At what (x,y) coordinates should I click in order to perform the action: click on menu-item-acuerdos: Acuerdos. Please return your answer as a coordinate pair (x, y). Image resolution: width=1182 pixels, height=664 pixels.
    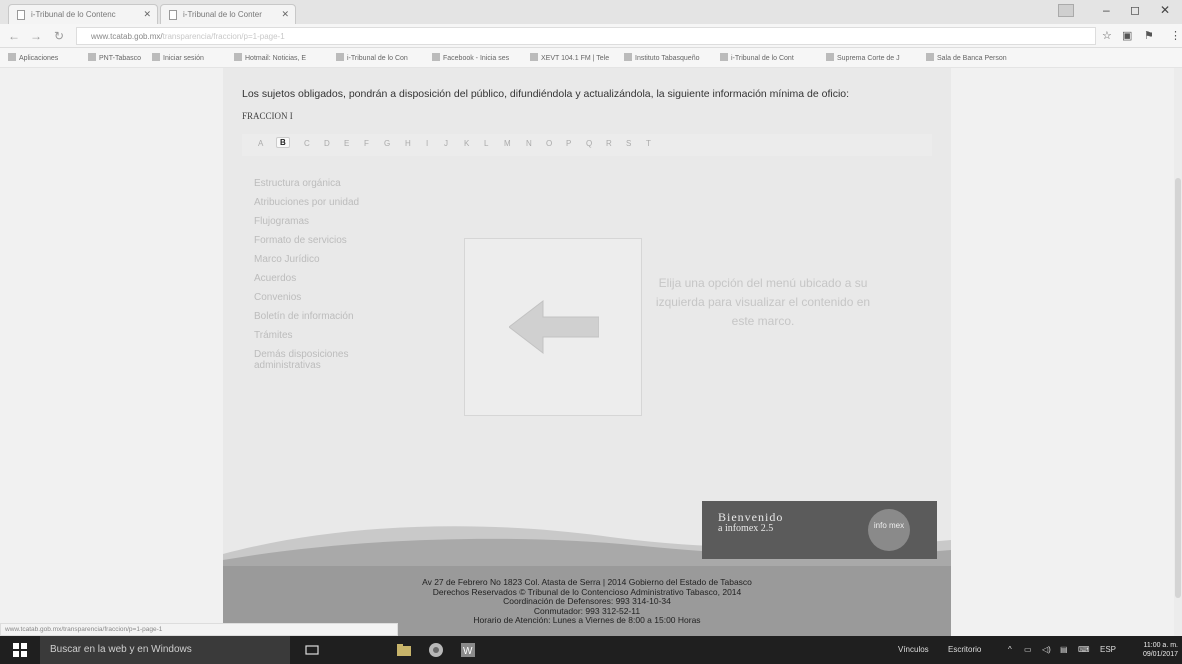
    Looking at the image, I should click on (319, 278).